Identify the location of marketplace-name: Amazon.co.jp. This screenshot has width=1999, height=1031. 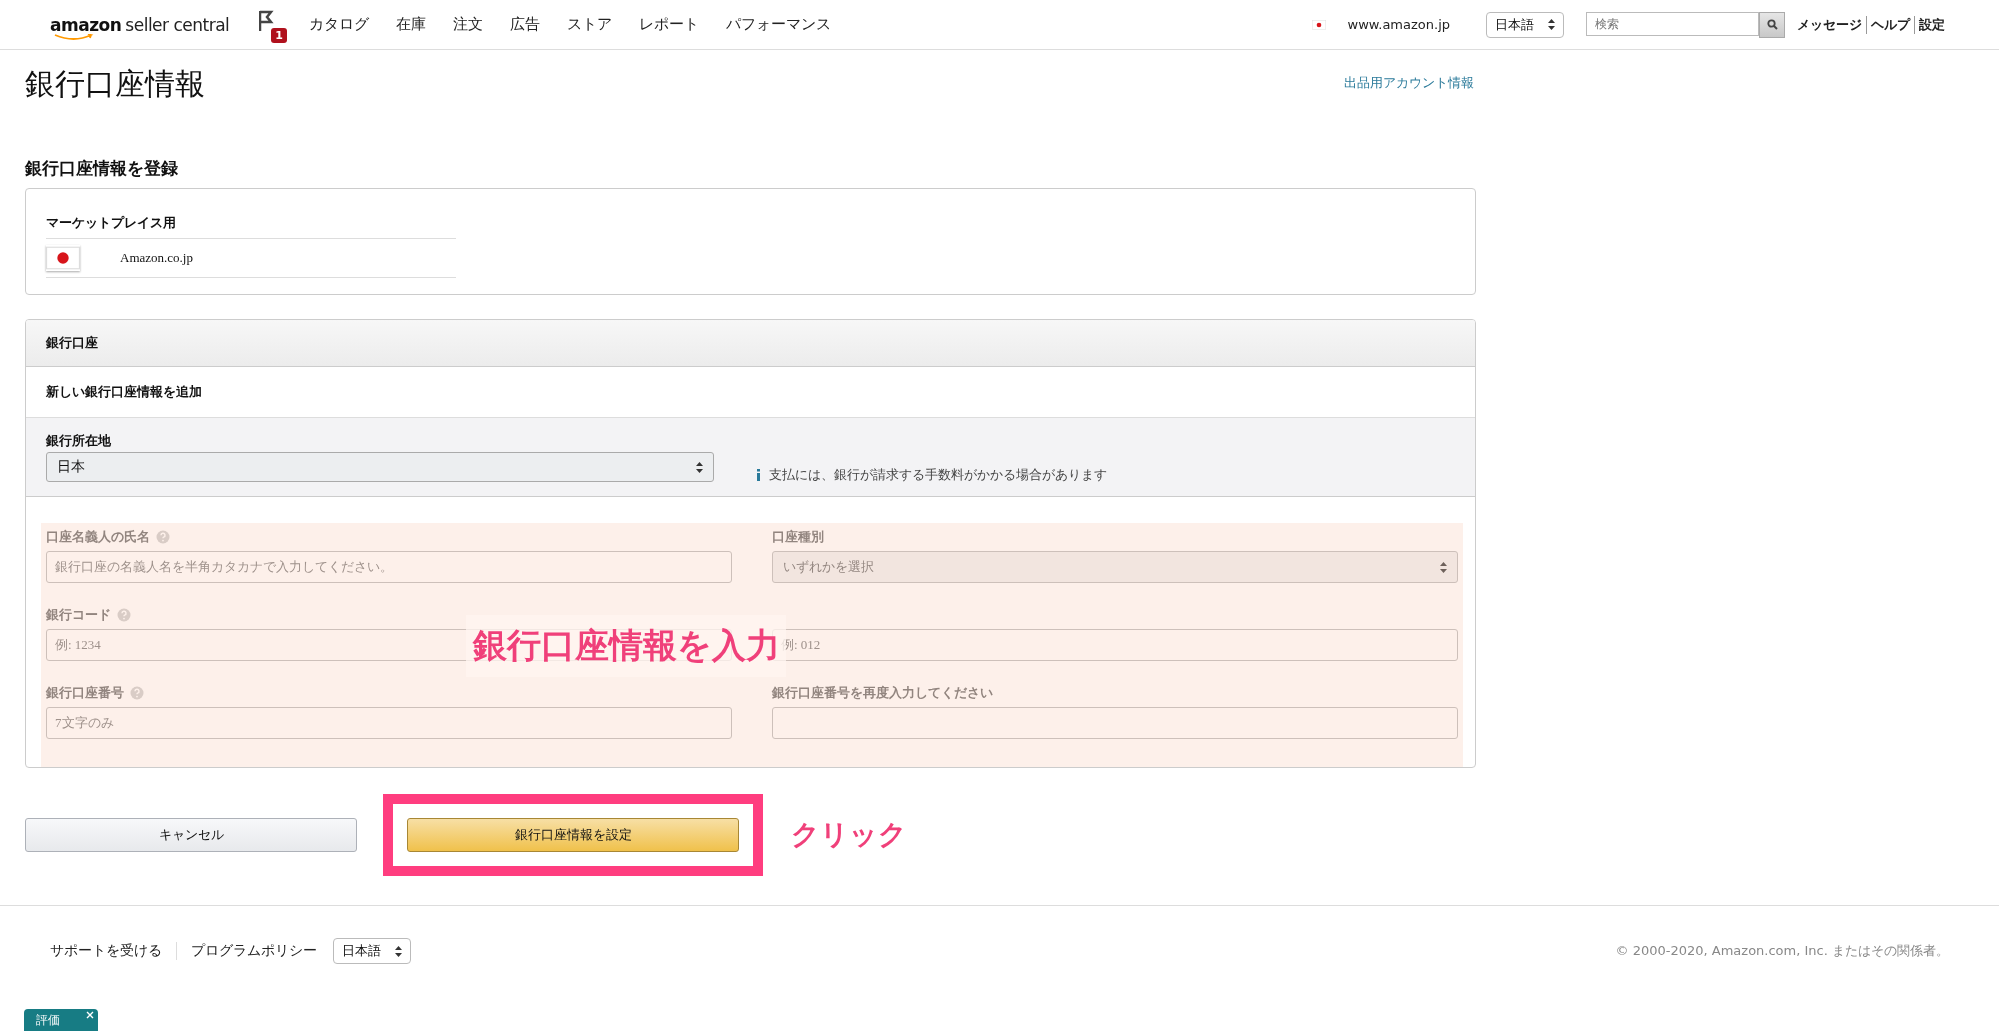
(156, 258).